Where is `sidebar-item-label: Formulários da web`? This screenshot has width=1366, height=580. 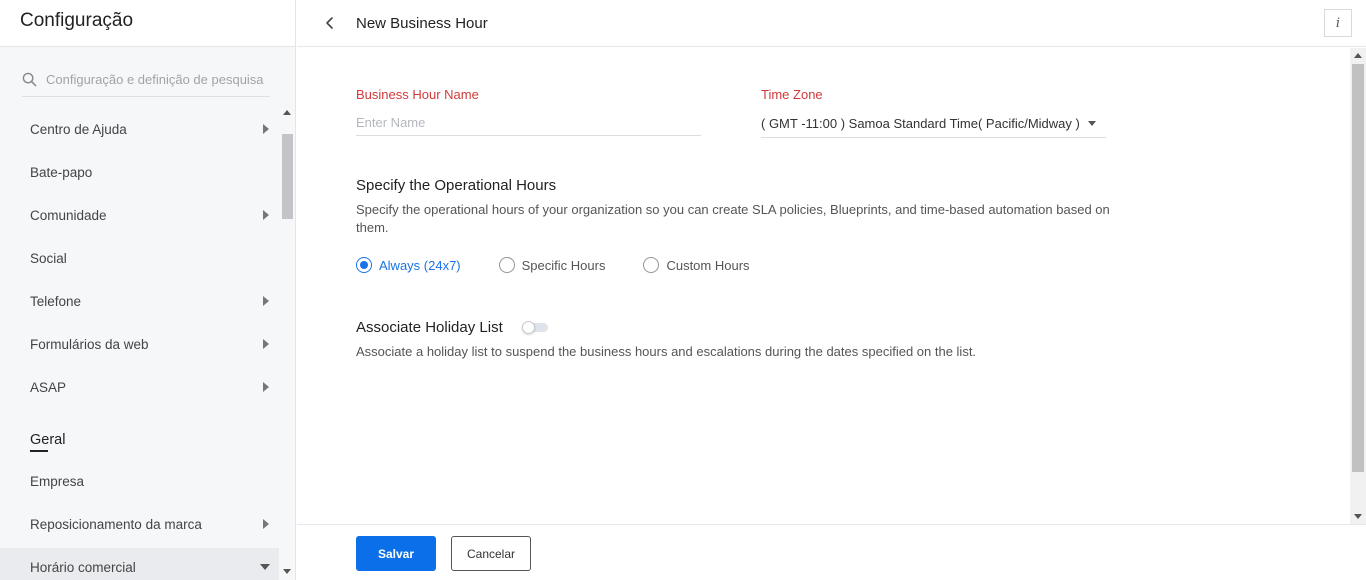 sidebar-item-label: Formulários da web is located at coordinates (89, 344).